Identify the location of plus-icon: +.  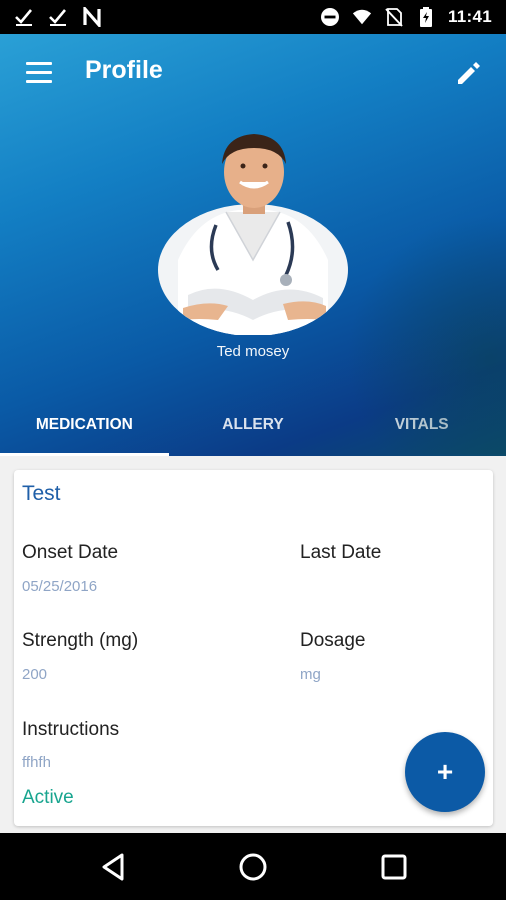
(445, 771).